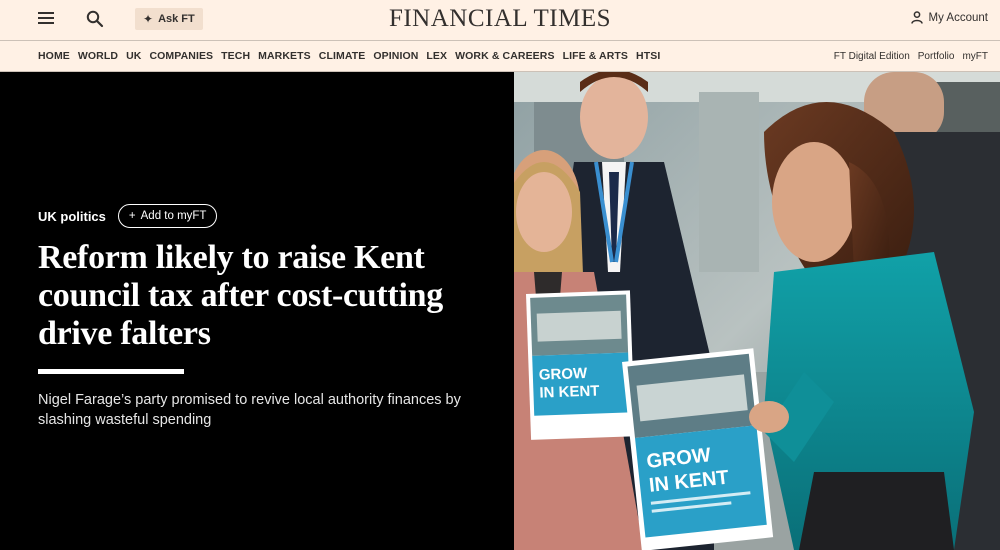 Image resolution: width=1000 pixels, height=550 pixels. What do you see at coordinates (872, 56) in the screenshot?
I see `nav-item-digital-edition: FT Digital Edition` at bounding box center [872, 56].